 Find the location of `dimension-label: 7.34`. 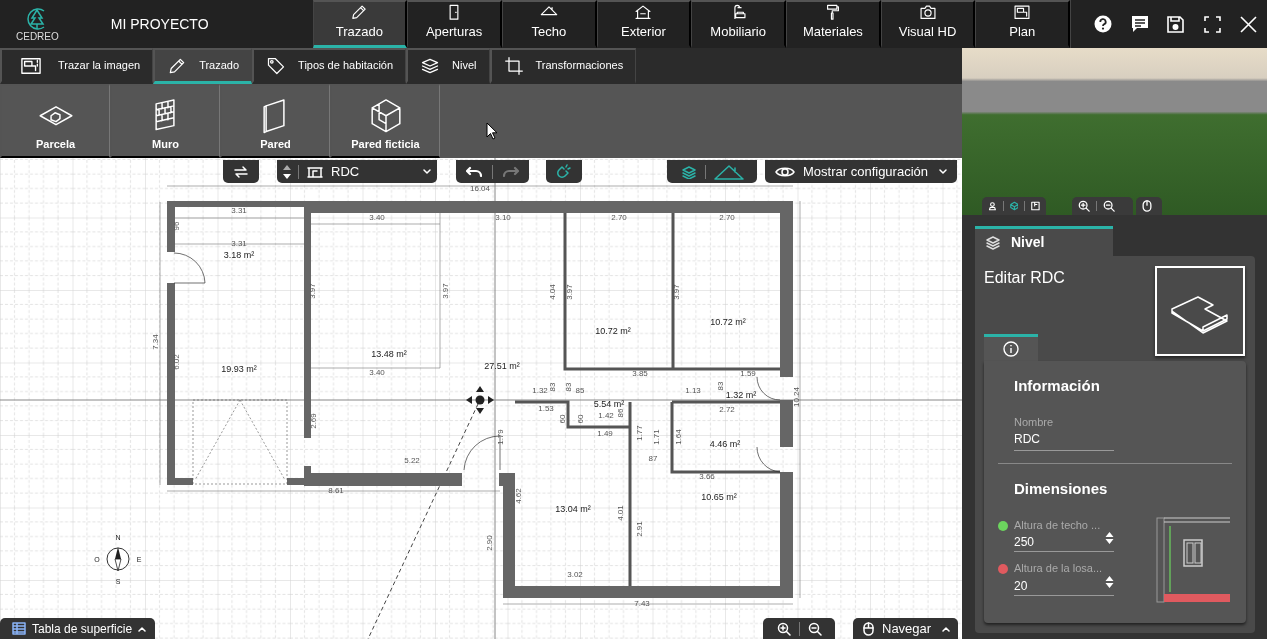

dimension-label: 7.34 is located at coordinates (156, 342).